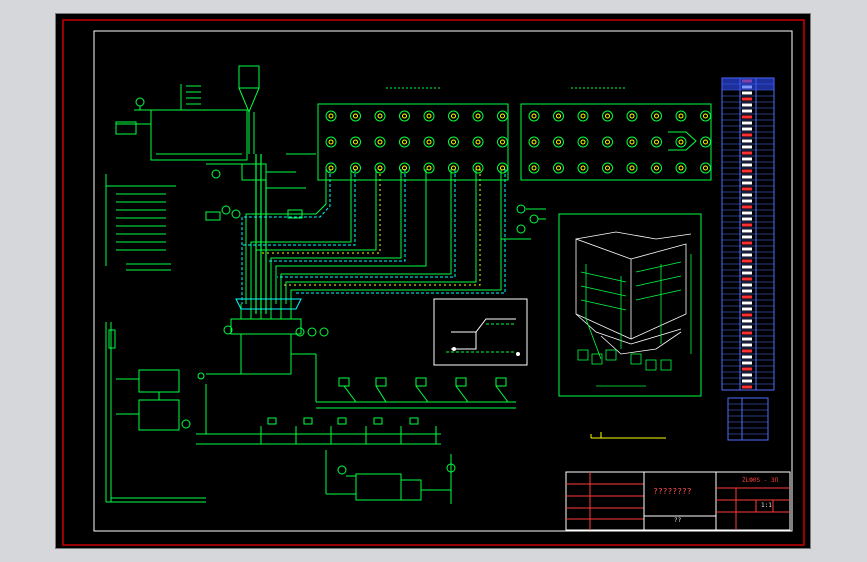  What do you see at coordinates (748, 84) in the screenshot?
I see `legend-header-fill` at bounding box center [748, 84].